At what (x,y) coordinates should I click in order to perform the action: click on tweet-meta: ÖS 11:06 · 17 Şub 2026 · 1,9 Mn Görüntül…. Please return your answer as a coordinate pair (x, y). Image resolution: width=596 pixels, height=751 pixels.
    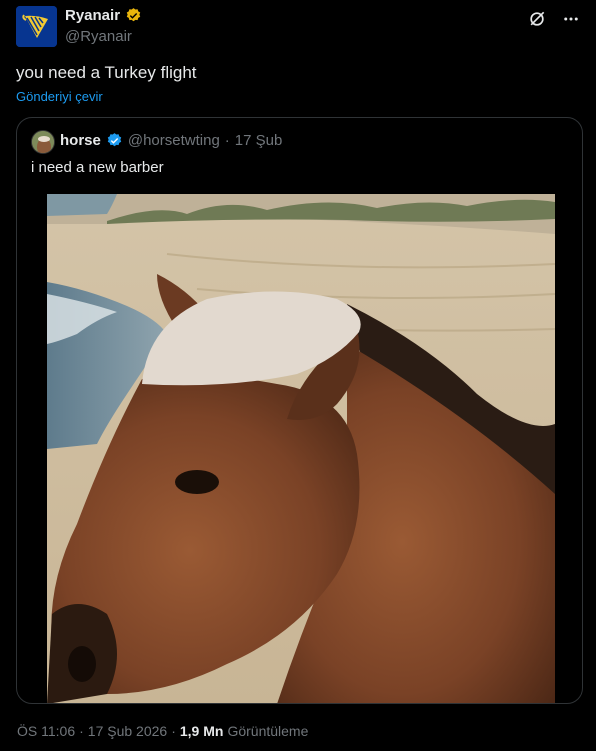
    Looking at the image, I should click on (162, 731).